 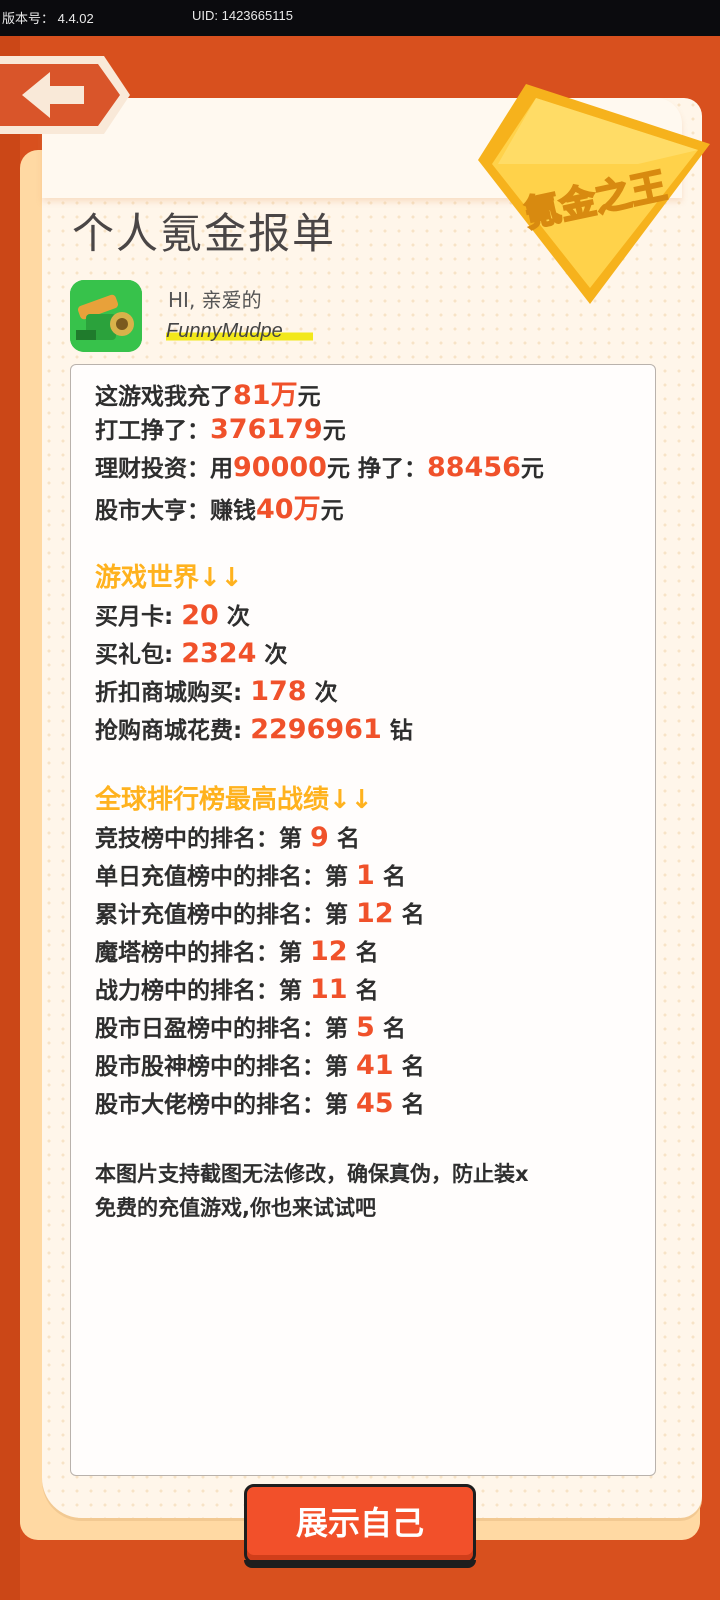 I want to click on ranking-item: 魔塔榜中的排名：第 12 名, so click(x=237, y=951).